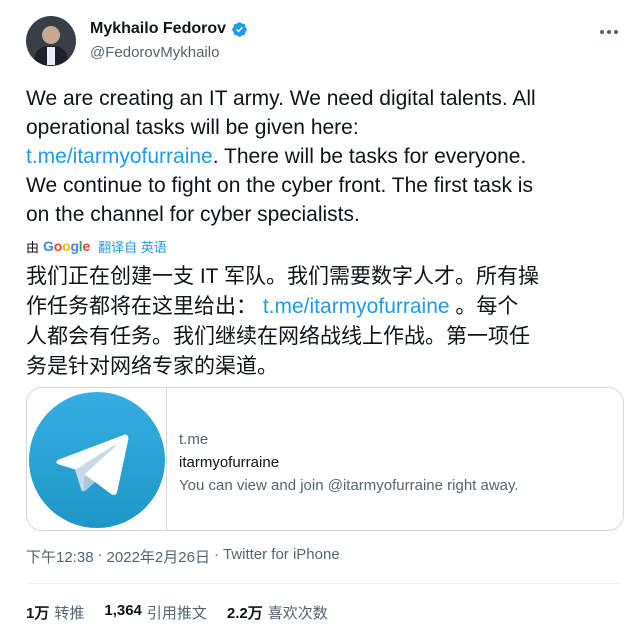  Describe the element at coordinates (333, 42) in the screenshot. I see `tweet-header: Mykhailo Fedorov @FedorovMykhailo` at that location.